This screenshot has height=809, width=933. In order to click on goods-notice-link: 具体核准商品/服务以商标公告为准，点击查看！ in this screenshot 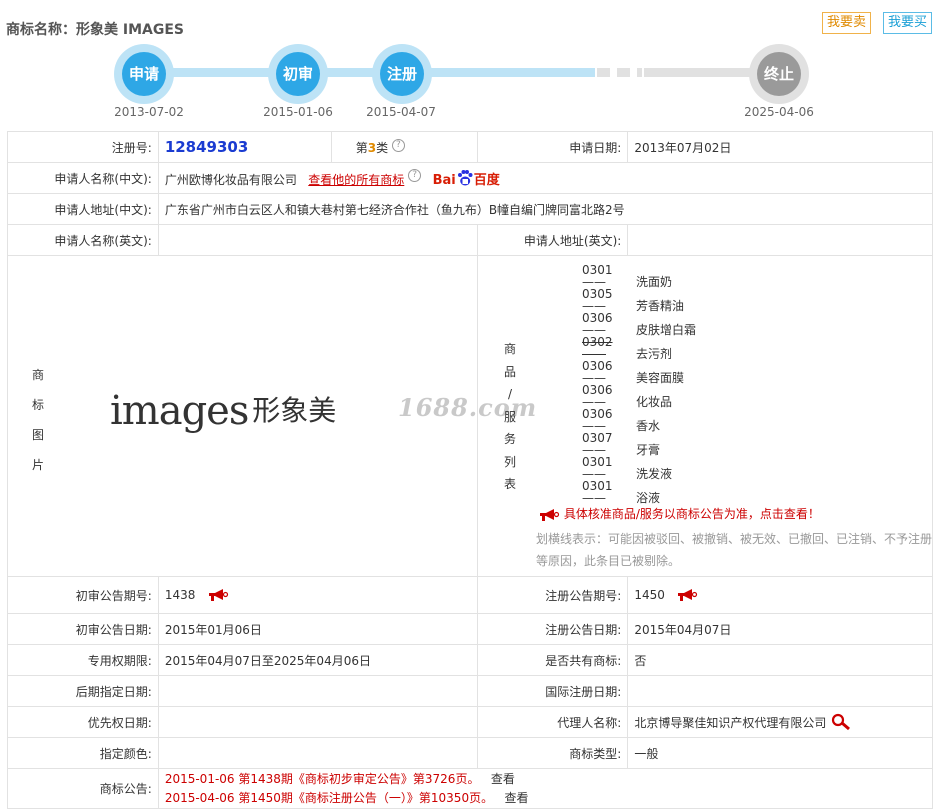, I will do `click(679, 513)`.